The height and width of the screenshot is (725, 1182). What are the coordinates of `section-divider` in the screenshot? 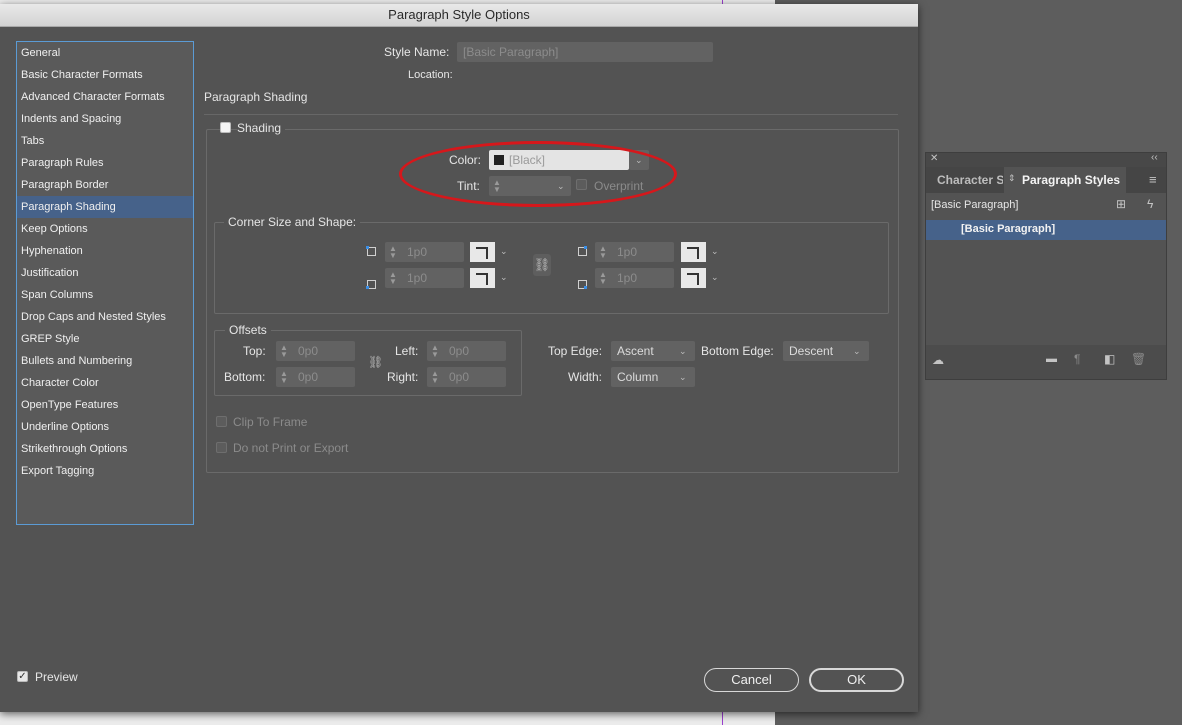 It's located at (551, 114).